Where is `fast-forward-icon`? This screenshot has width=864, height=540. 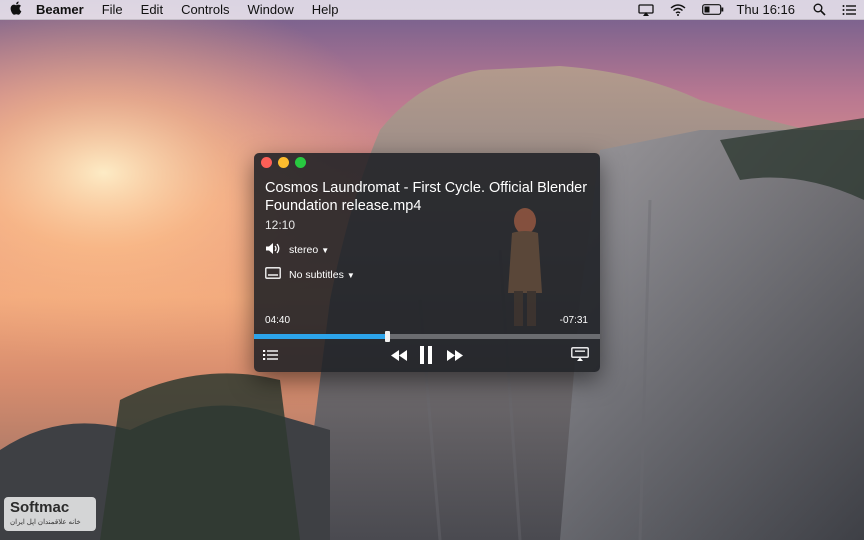 fast-forward-icon is located at coordinates (455, 355).